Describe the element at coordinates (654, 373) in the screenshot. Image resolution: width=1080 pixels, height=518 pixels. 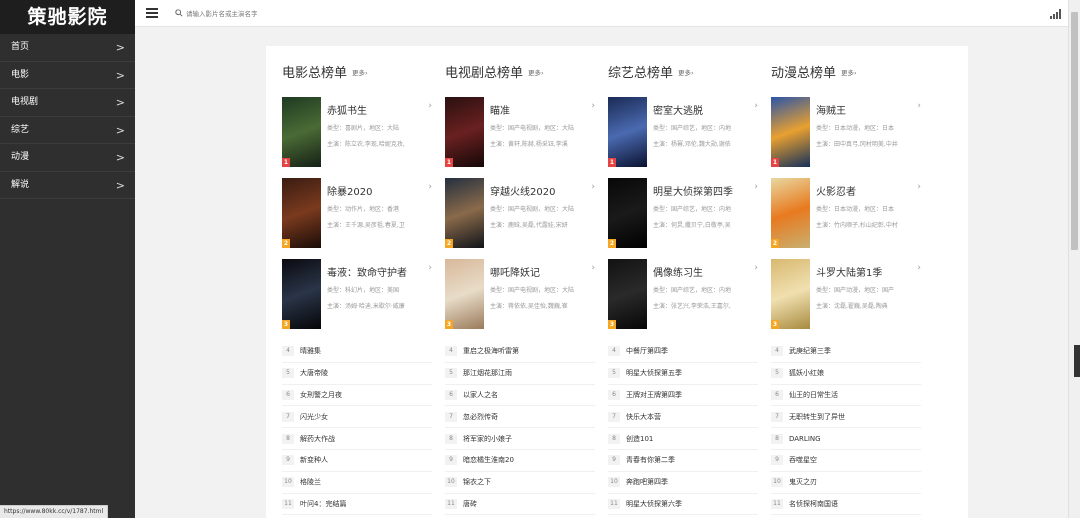
I see `list-item-title: 明星大侦探第五季` at that location.